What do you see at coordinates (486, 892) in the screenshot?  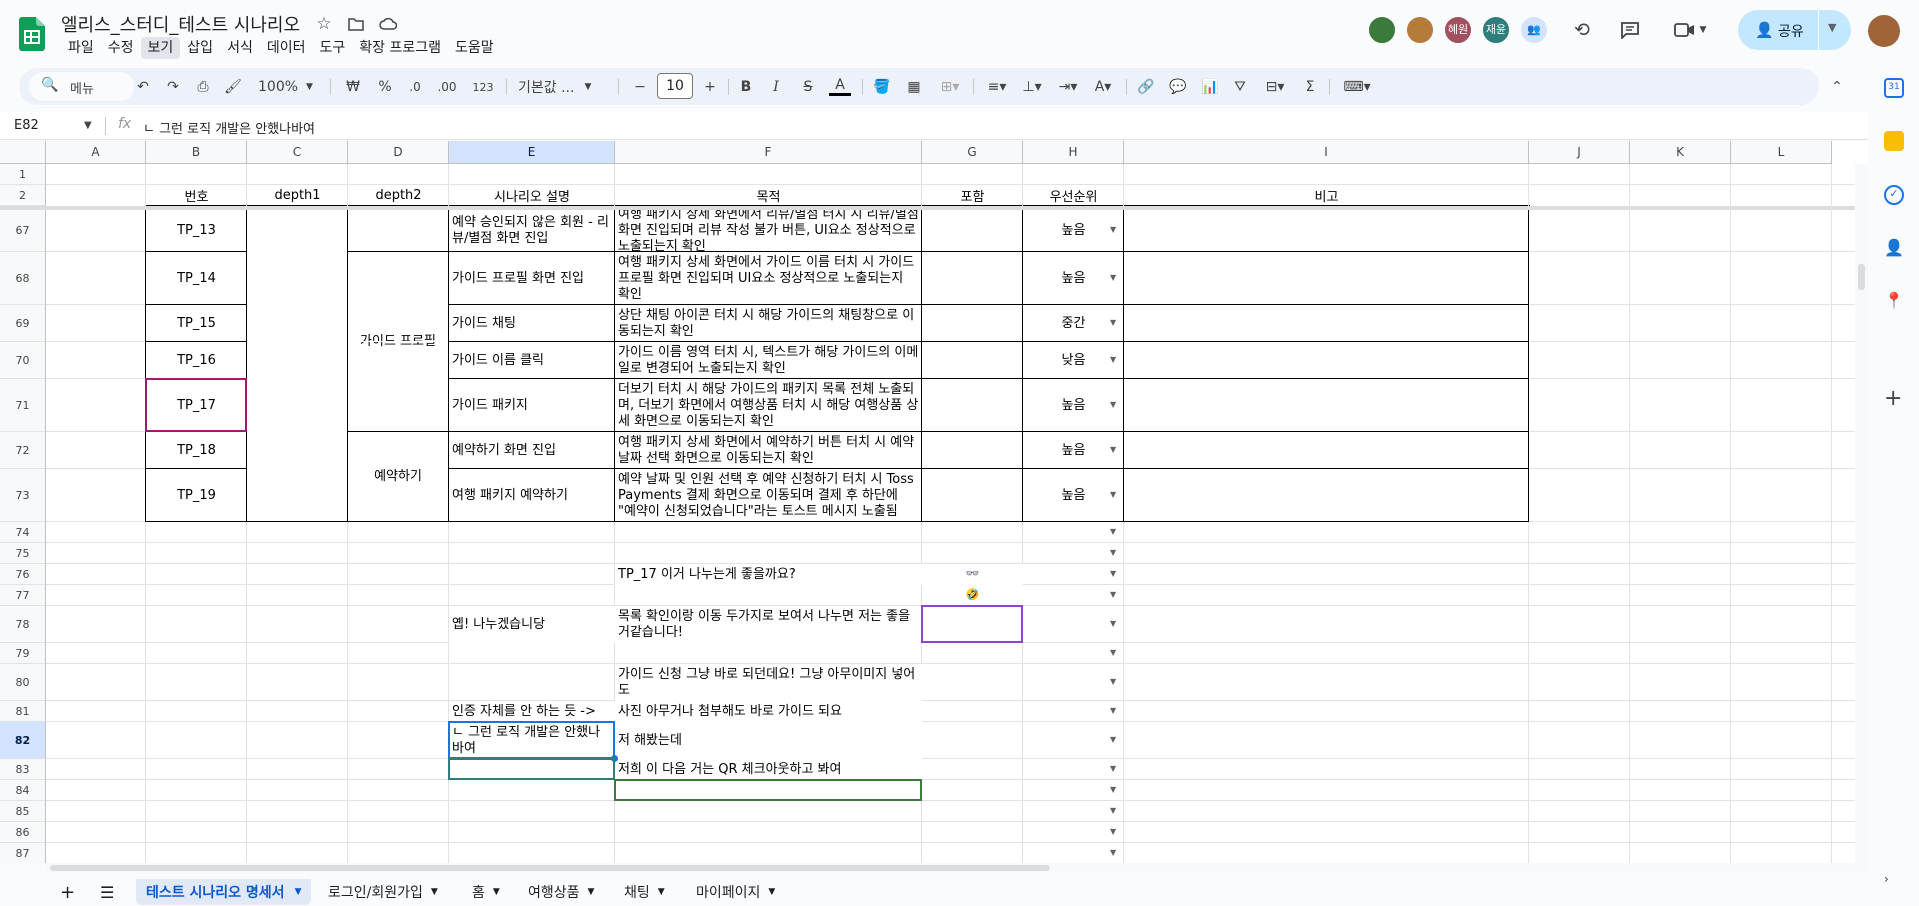 I see `tab-home: 홈 ▼` at bounding box center [486, 892].